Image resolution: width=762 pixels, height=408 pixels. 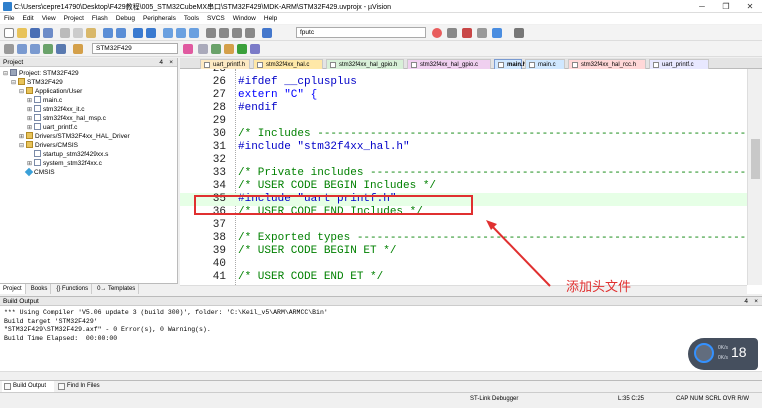 I want to click on minimize-button: ─, so click(x=702, y=6).